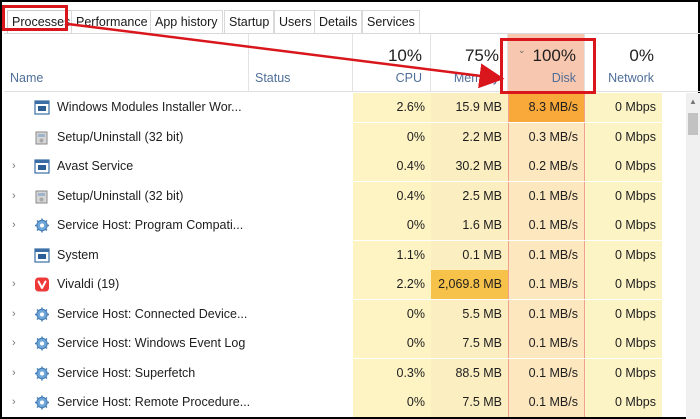 The width and height of the screenshot is (700, 419). I want to click on annotation-arrow, so click(286, 55).